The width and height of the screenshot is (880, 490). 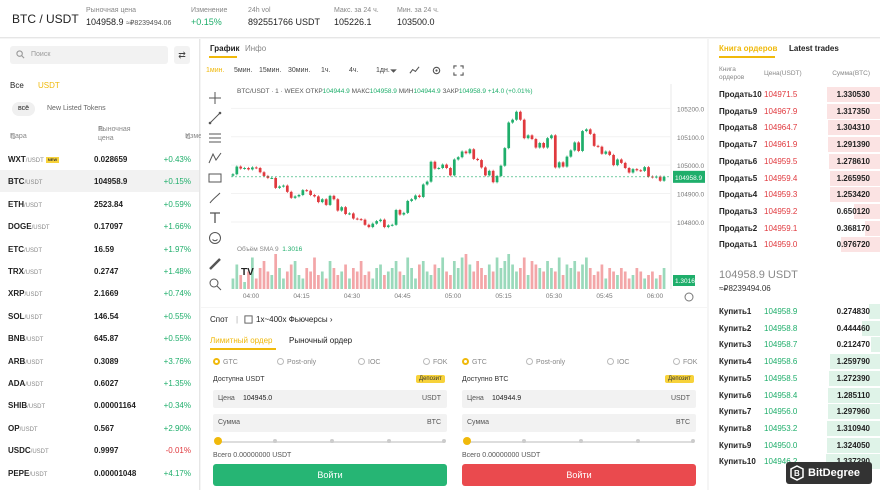 What do you see at coordinates (218, 441) in the screenshot?
I see `buy-slider-handle` at bounding box center [218, 441].